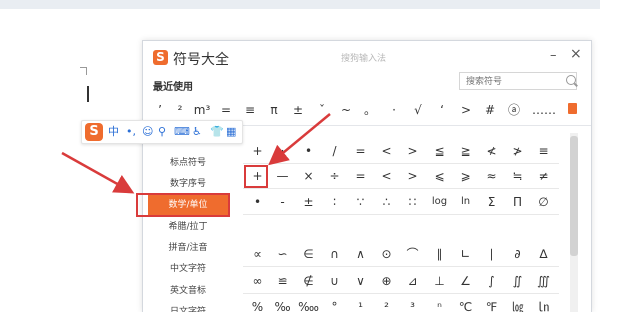  What do you see at coordinates (412, 281) in the screenshot?
I see `symbol-cell: ⊿` at bounding box center [412, 281].